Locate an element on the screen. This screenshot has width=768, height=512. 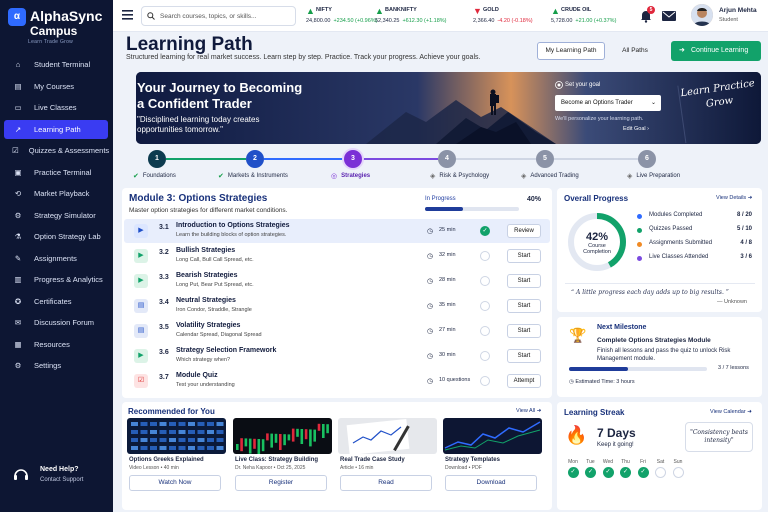
mail-icon is located at coordinates (669, 16).